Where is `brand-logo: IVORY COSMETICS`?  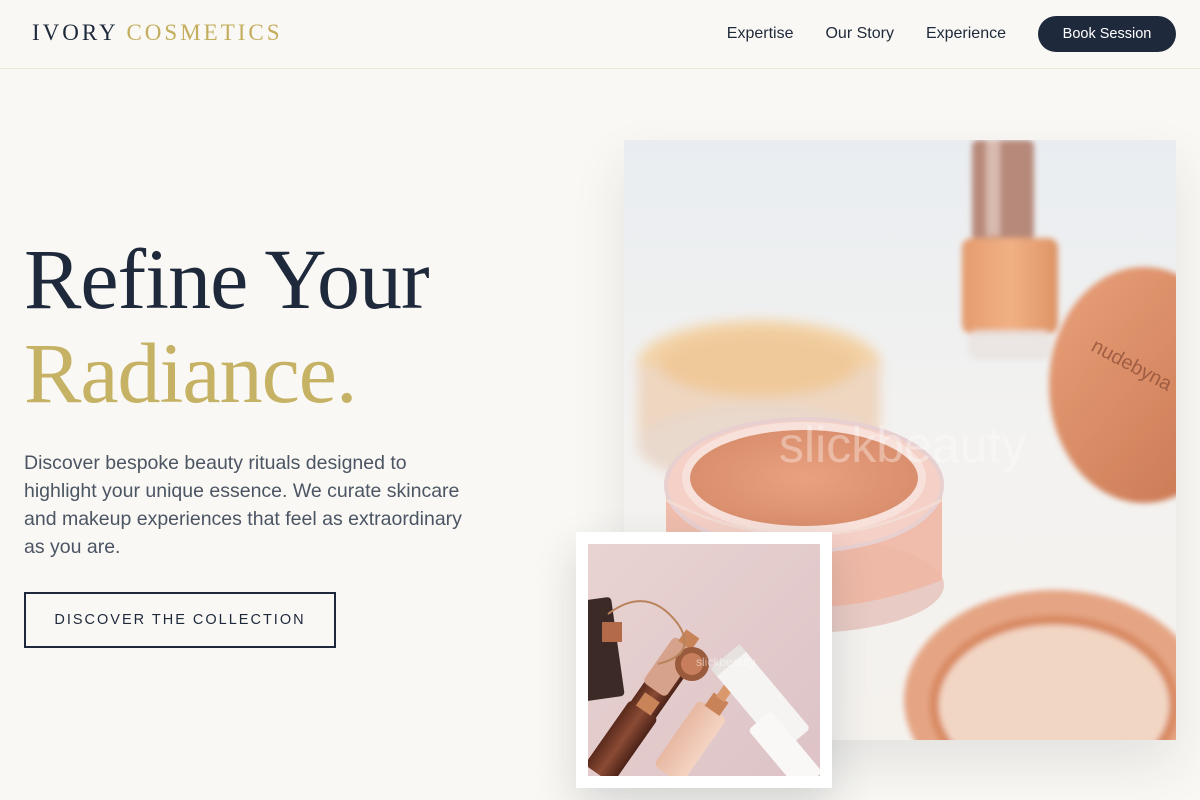
brand-logo: IVORY COSMETICS is located at coordinates (157, 33).